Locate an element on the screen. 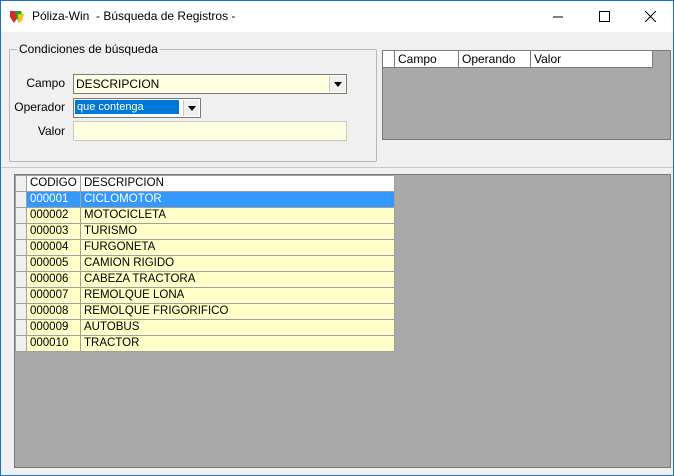 The image size is (674, 476). table-row: 000003 TURISMO is located at coordinates (205, 231).